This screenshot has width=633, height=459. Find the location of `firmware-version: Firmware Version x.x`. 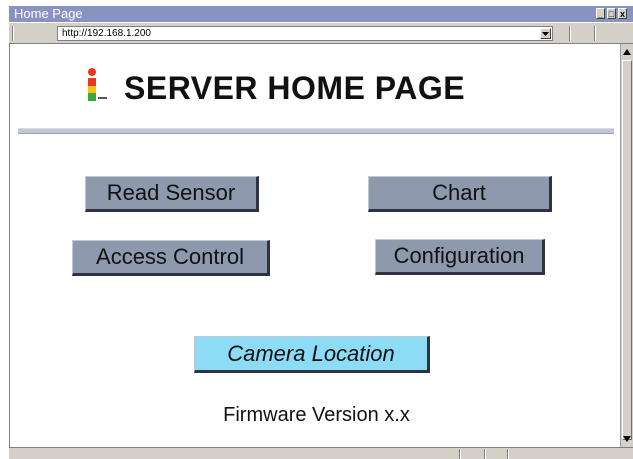

firmware-version: Firmware Version x.x is located at coordinates (316, 415).